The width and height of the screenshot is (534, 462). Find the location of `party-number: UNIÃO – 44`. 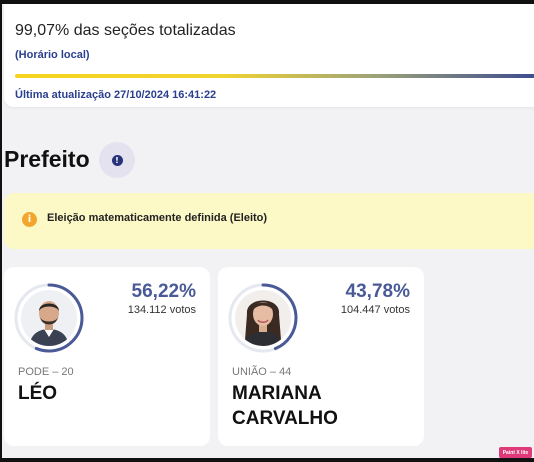

party-number: UNIÃO – 44 is located at coordinates (262, 372).